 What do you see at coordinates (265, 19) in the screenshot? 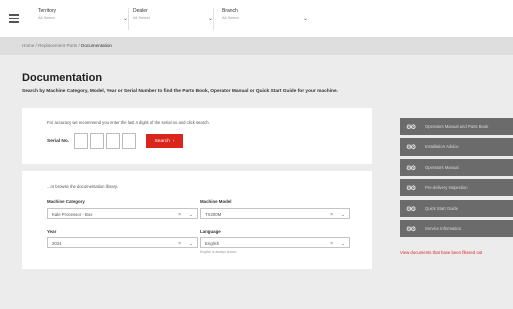
I see `branch-filter: Branch All Select ⌄` at bounding box center [265, 19].